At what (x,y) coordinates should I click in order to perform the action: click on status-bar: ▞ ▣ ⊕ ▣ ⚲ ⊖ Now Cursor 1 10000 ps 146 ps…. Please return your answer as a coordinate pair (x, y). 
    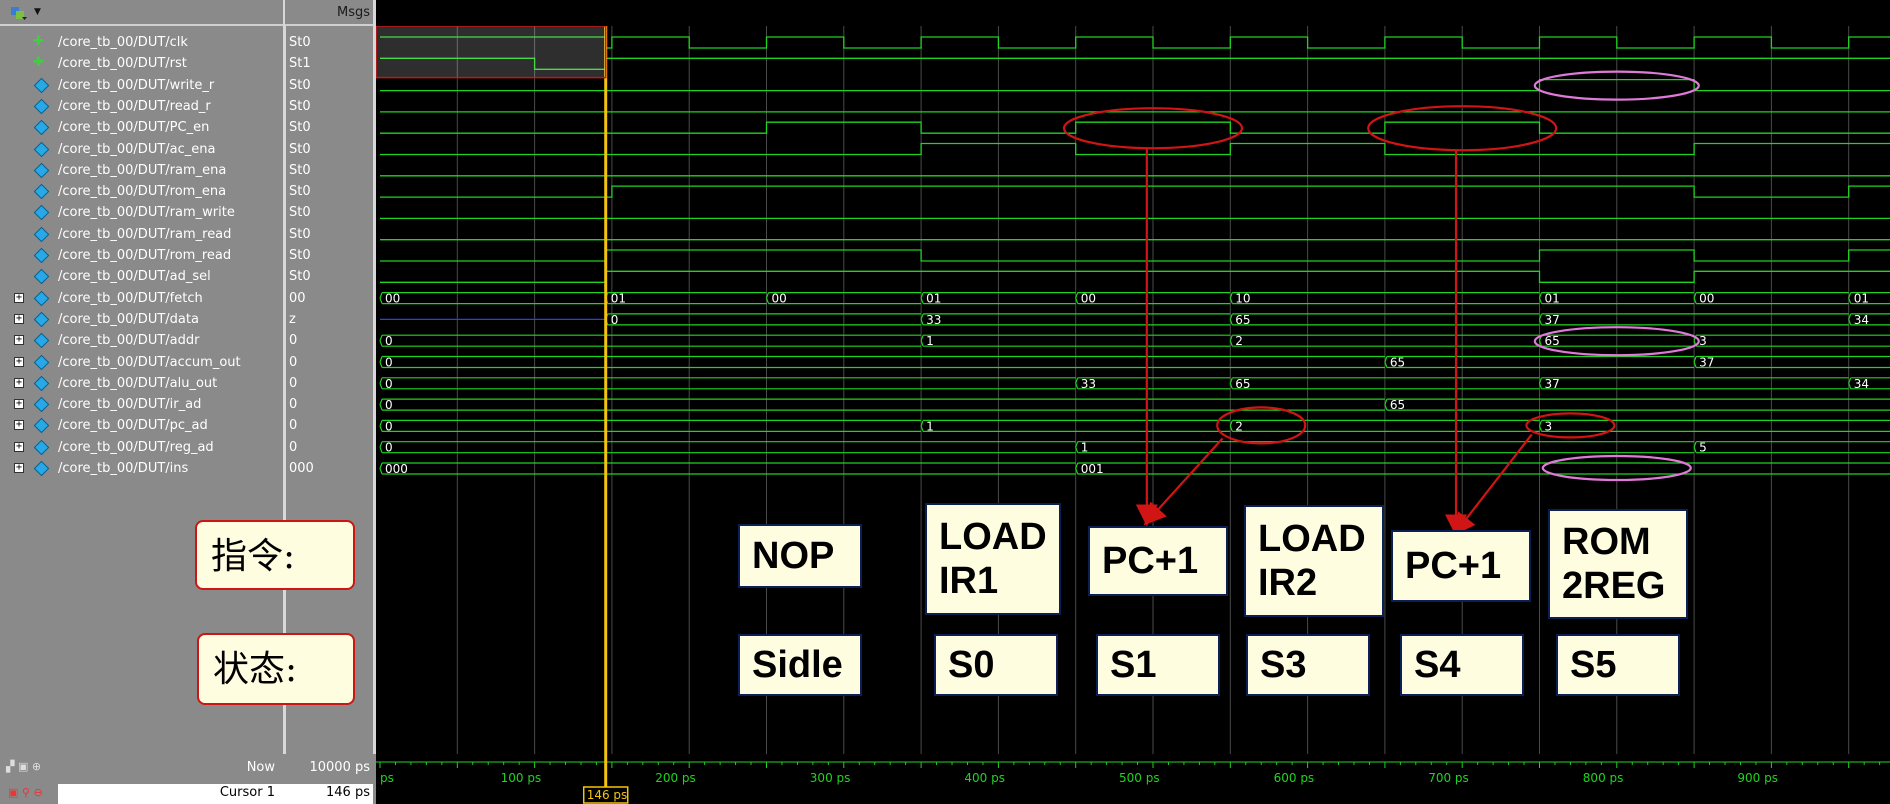
    Looking at the image, I should click on (945, 779).